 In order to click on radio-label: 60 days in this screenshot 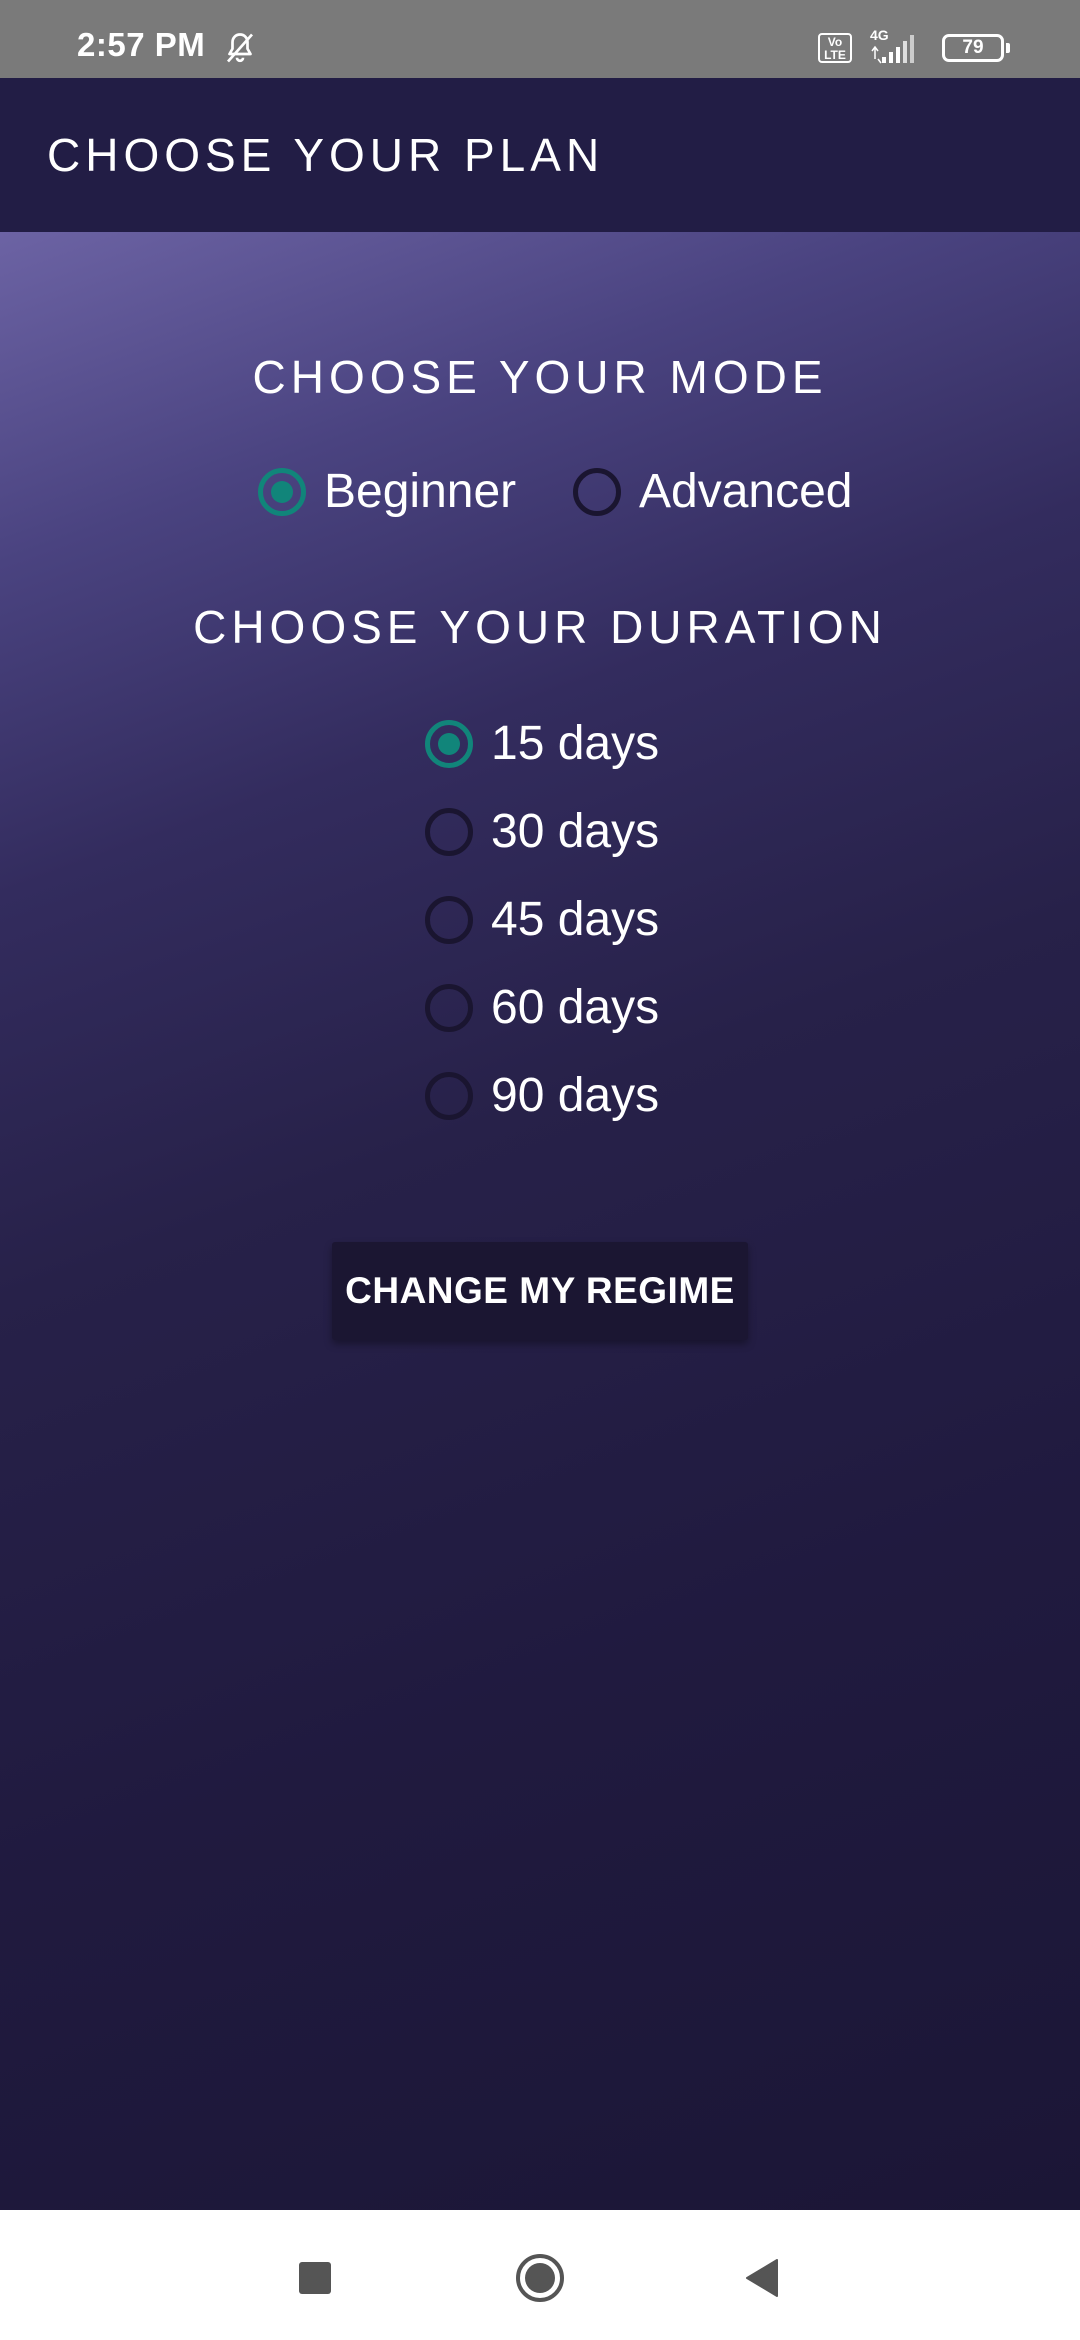, I will do `click(575, 1007)`.